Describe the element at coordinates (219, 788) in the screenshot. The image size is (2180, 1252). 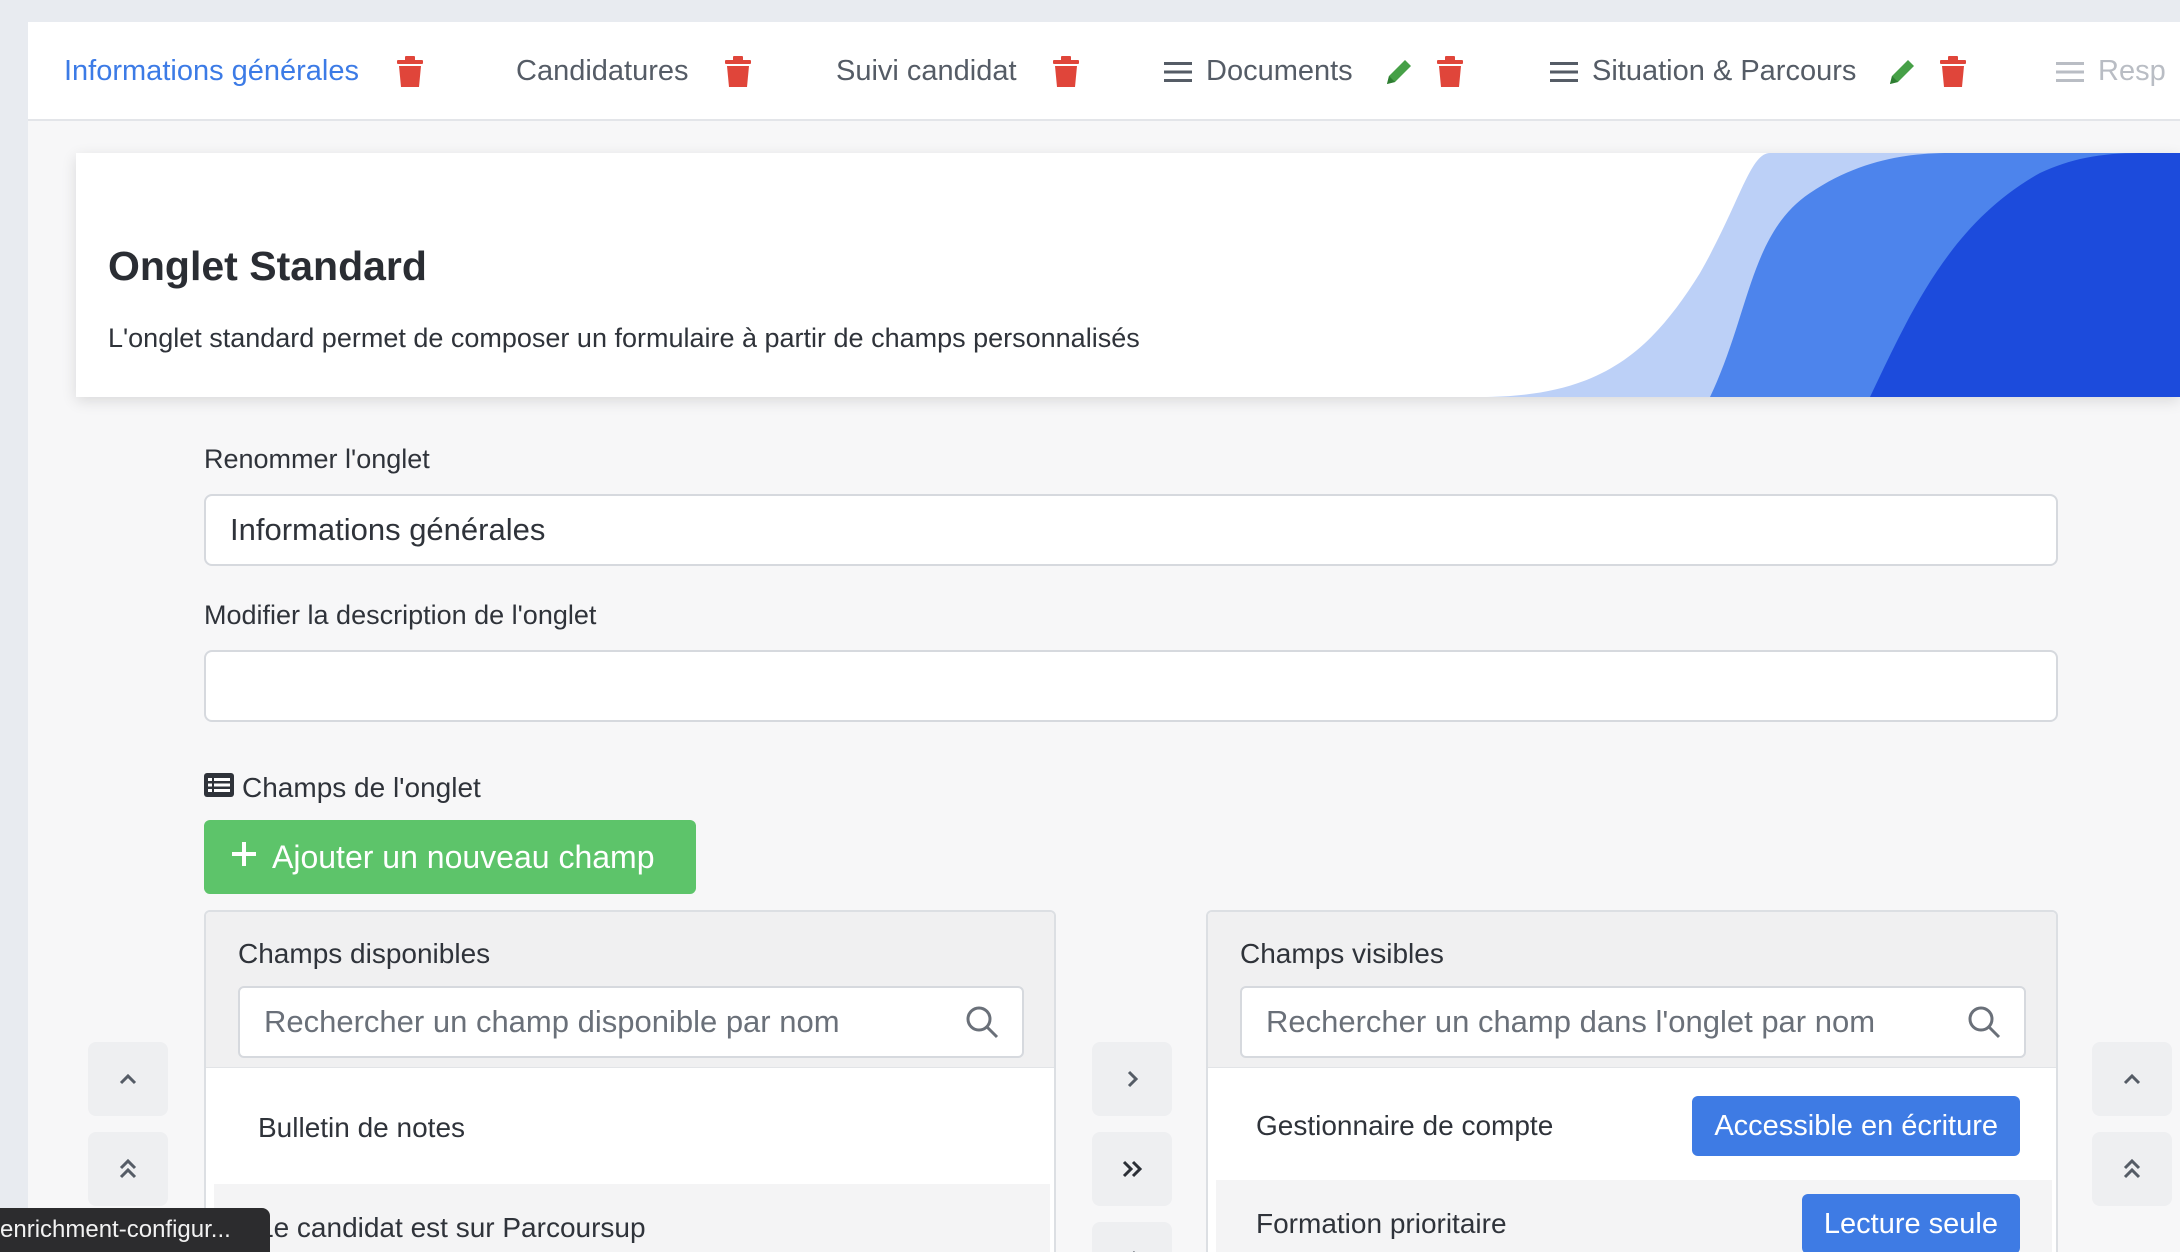
I see `list-icon` at that location.